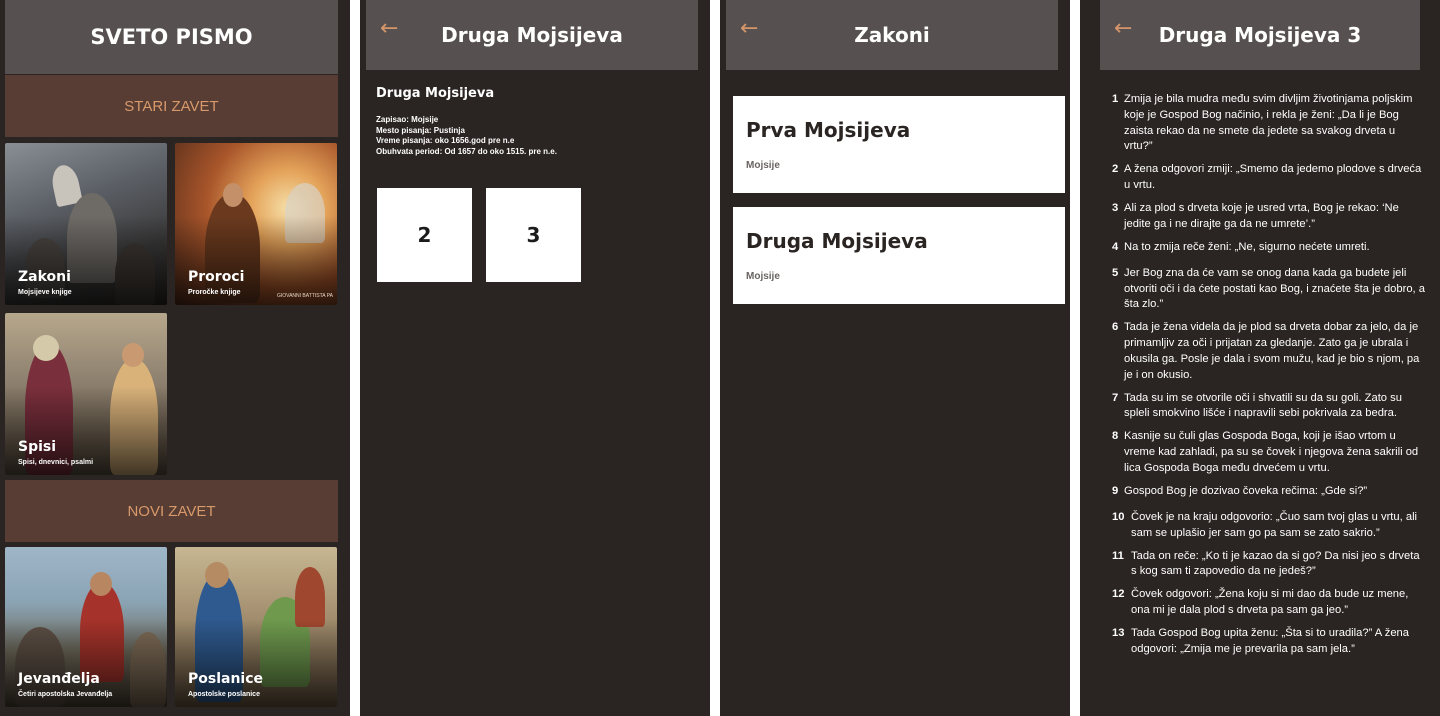 This screenshot has width=1440, height=716. What do you see at coordinates (1115, 246) in the screenshot?
I see `verse-number: 4` at bounding box center [1115, 246].